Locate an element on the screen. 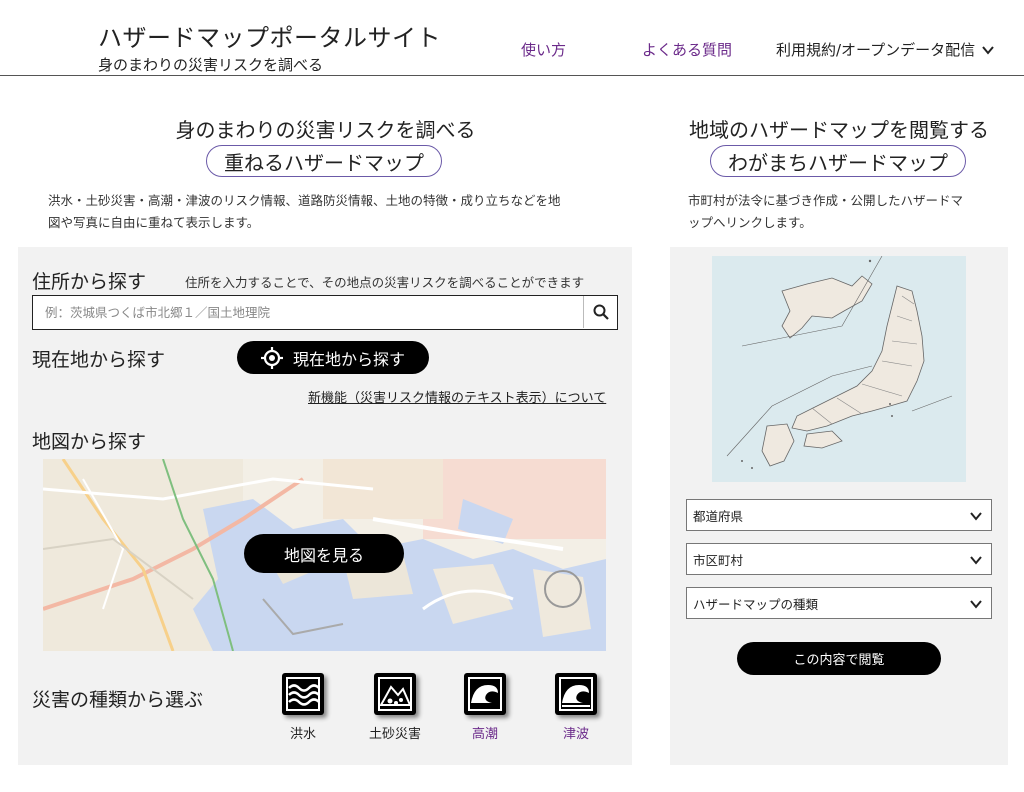 The image size is (1024, 792). tsunami-icon is located at coordinates (576, 694).